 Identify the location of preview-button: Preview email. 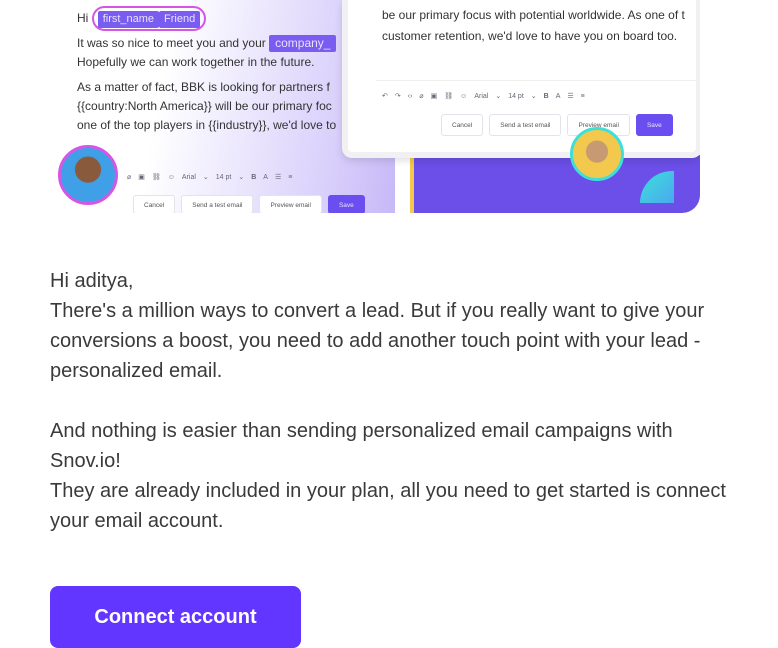
(290, 204).